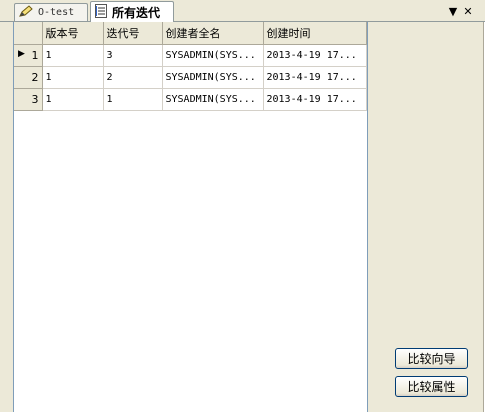 The height and width of the screenshot is (412, 485). Describe the element at coordinates (315, 33) in the screenshot. I see `column-header-created-time: 创建时间` at that location.